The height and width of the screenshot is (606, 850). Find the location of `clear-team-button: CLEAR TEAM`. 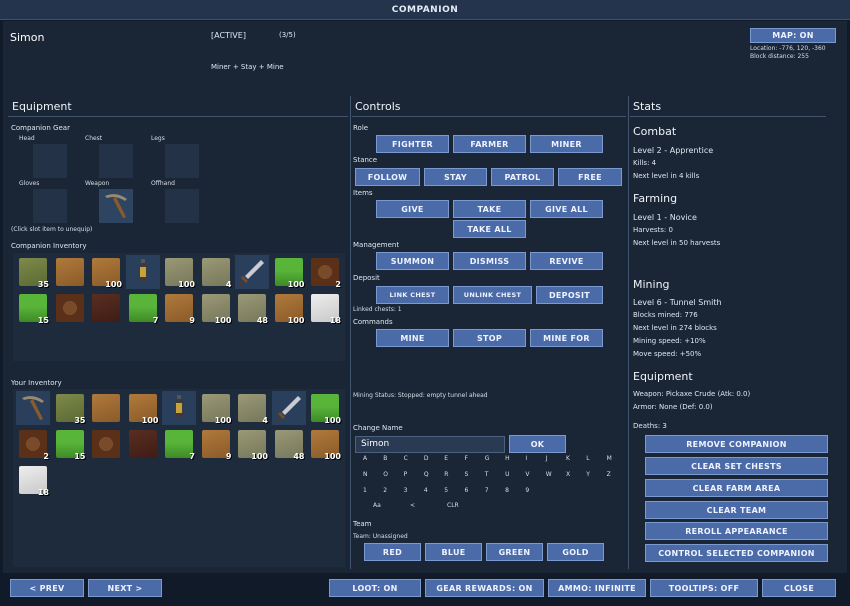

clear-team-button: CLEAR TEAM is located at coordinates (736, 510).